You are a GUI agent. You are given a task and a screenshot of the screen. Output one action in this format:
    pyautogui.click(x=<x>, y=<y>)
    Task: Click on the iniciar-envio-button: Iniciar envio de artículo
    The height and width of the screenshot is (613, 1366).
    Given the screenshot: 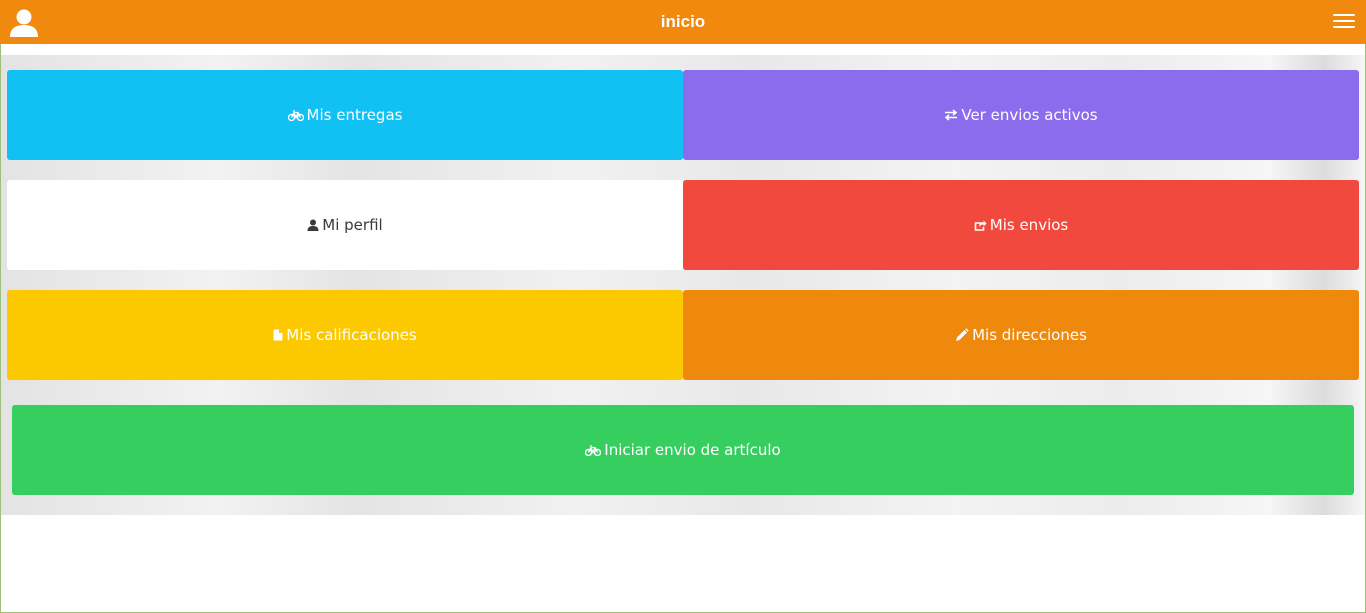 What is the action you would take?
    pyautogui.click(x=683, y=450)
    